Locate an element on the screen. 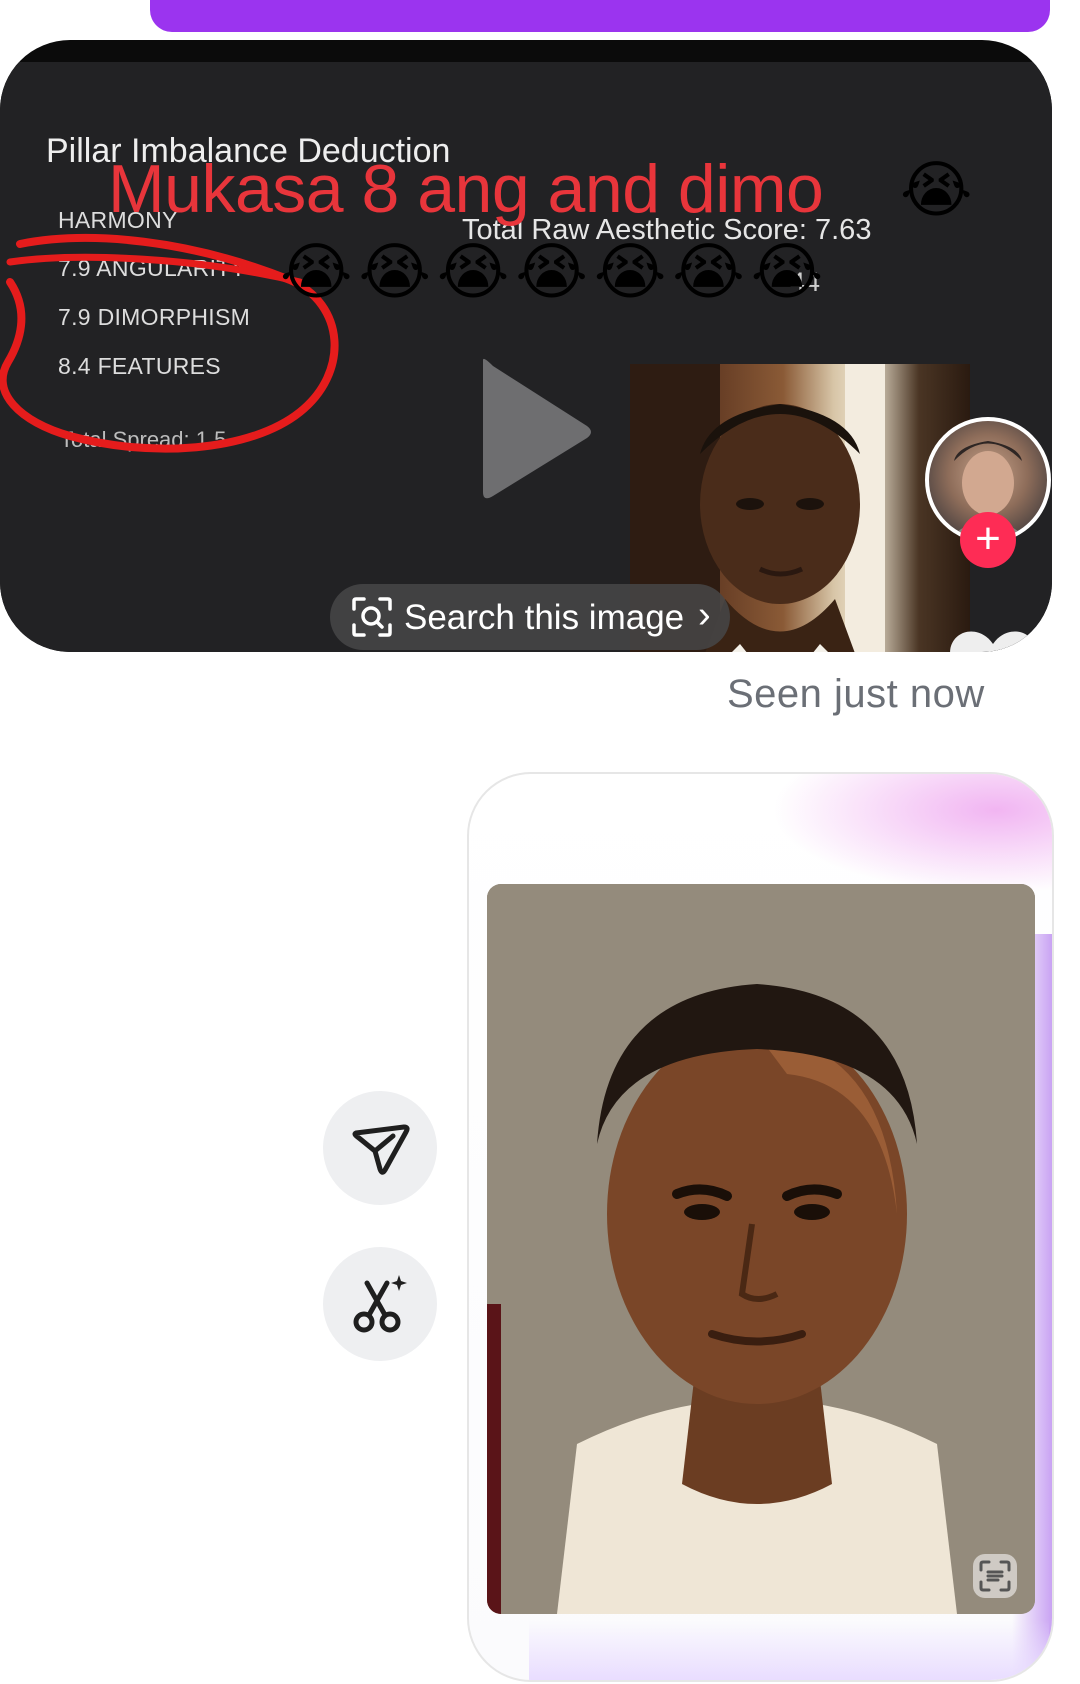 This screenshot has width=1080, height=1684. send-icon is located at coordinates (381, 1149).